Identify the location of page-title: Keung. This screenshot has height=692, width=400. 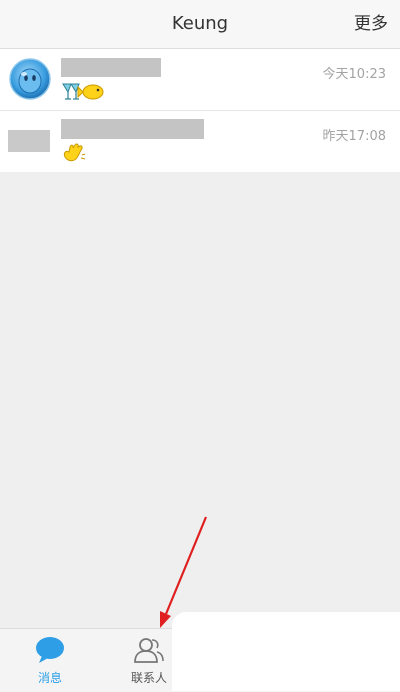
(200, 23).